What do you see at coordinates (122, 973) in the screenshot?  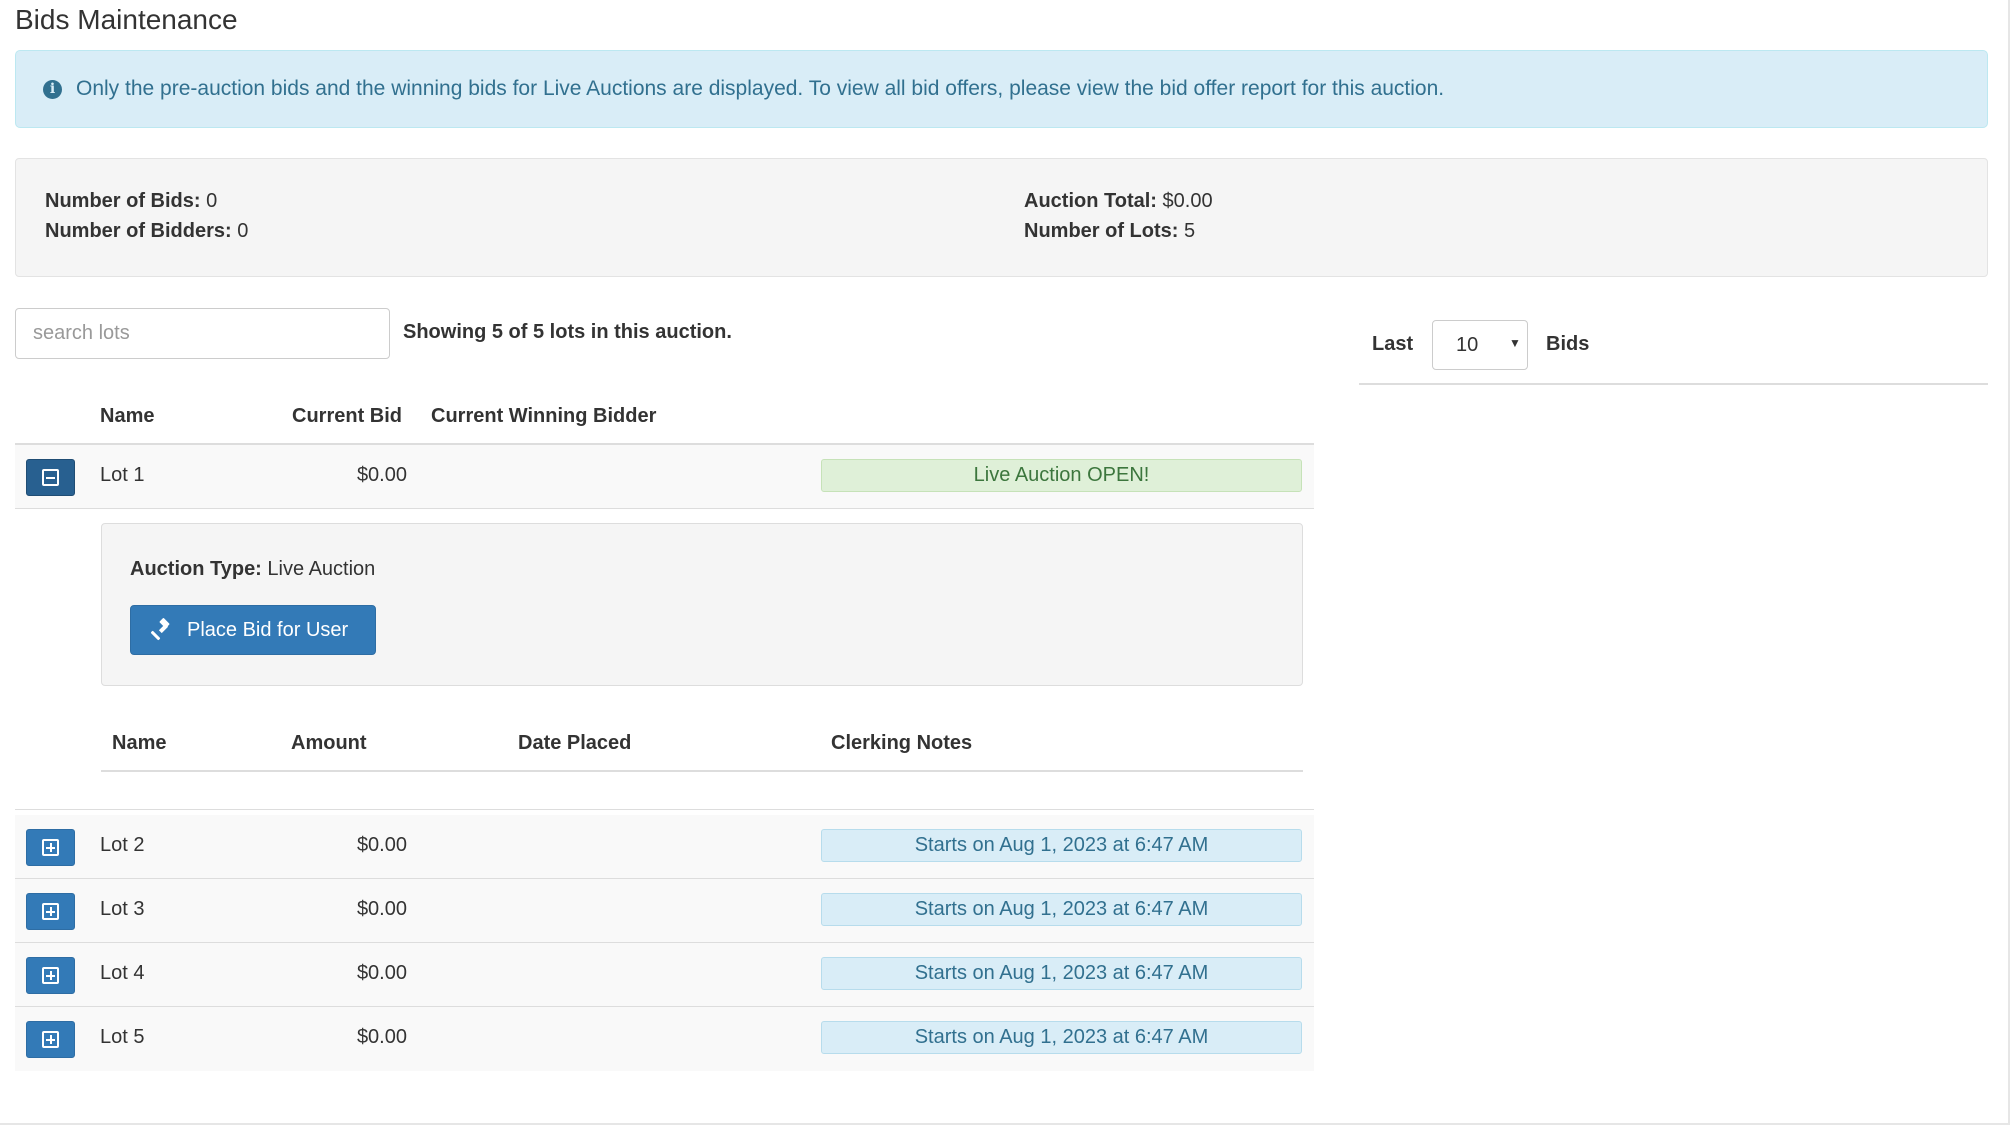 I see `lot-name: Lot 4` at bounding box center [122, 973].